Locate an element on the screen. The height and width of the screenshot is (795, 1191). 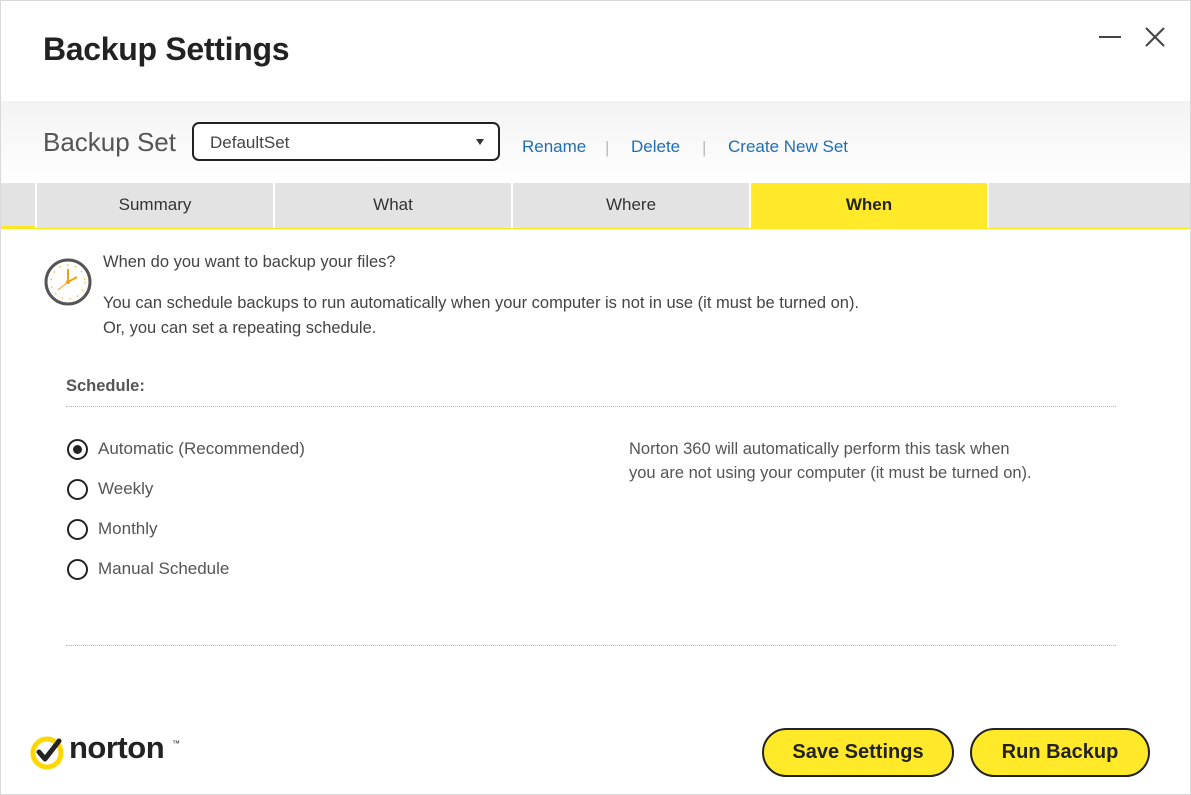
backup-set-dropdown: DefaultSet is located at coordinates (346, 141).